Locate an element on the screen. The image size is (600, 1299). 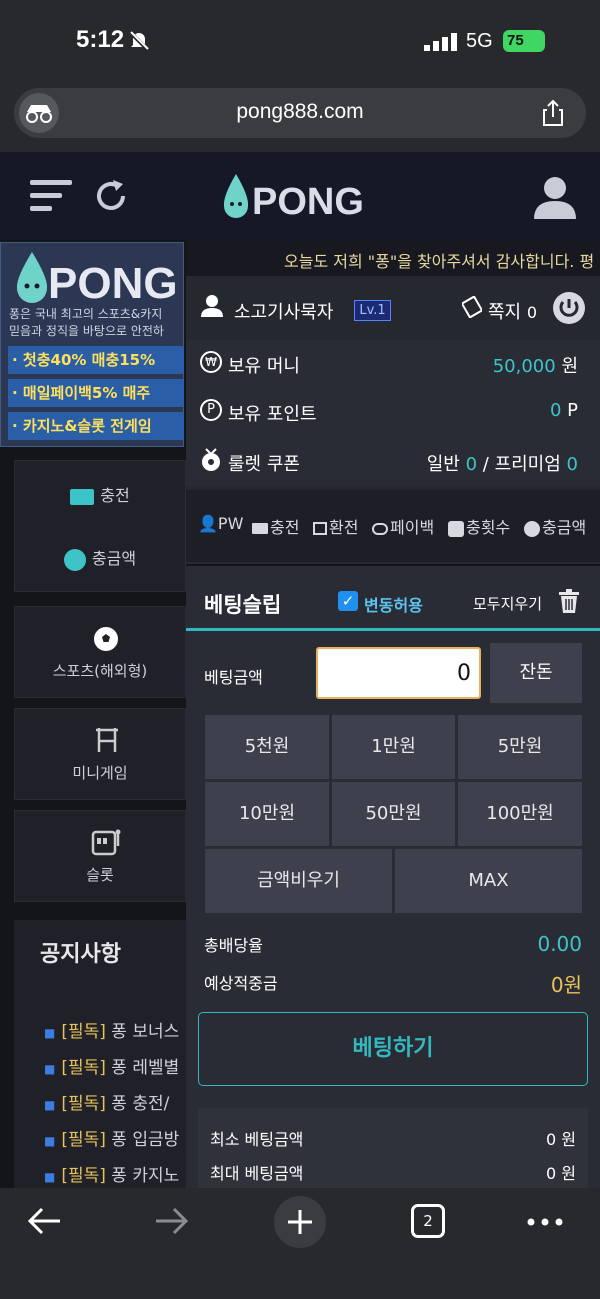
tool-charge-amount-label: 충금액 is located at coordinates (564, 527).